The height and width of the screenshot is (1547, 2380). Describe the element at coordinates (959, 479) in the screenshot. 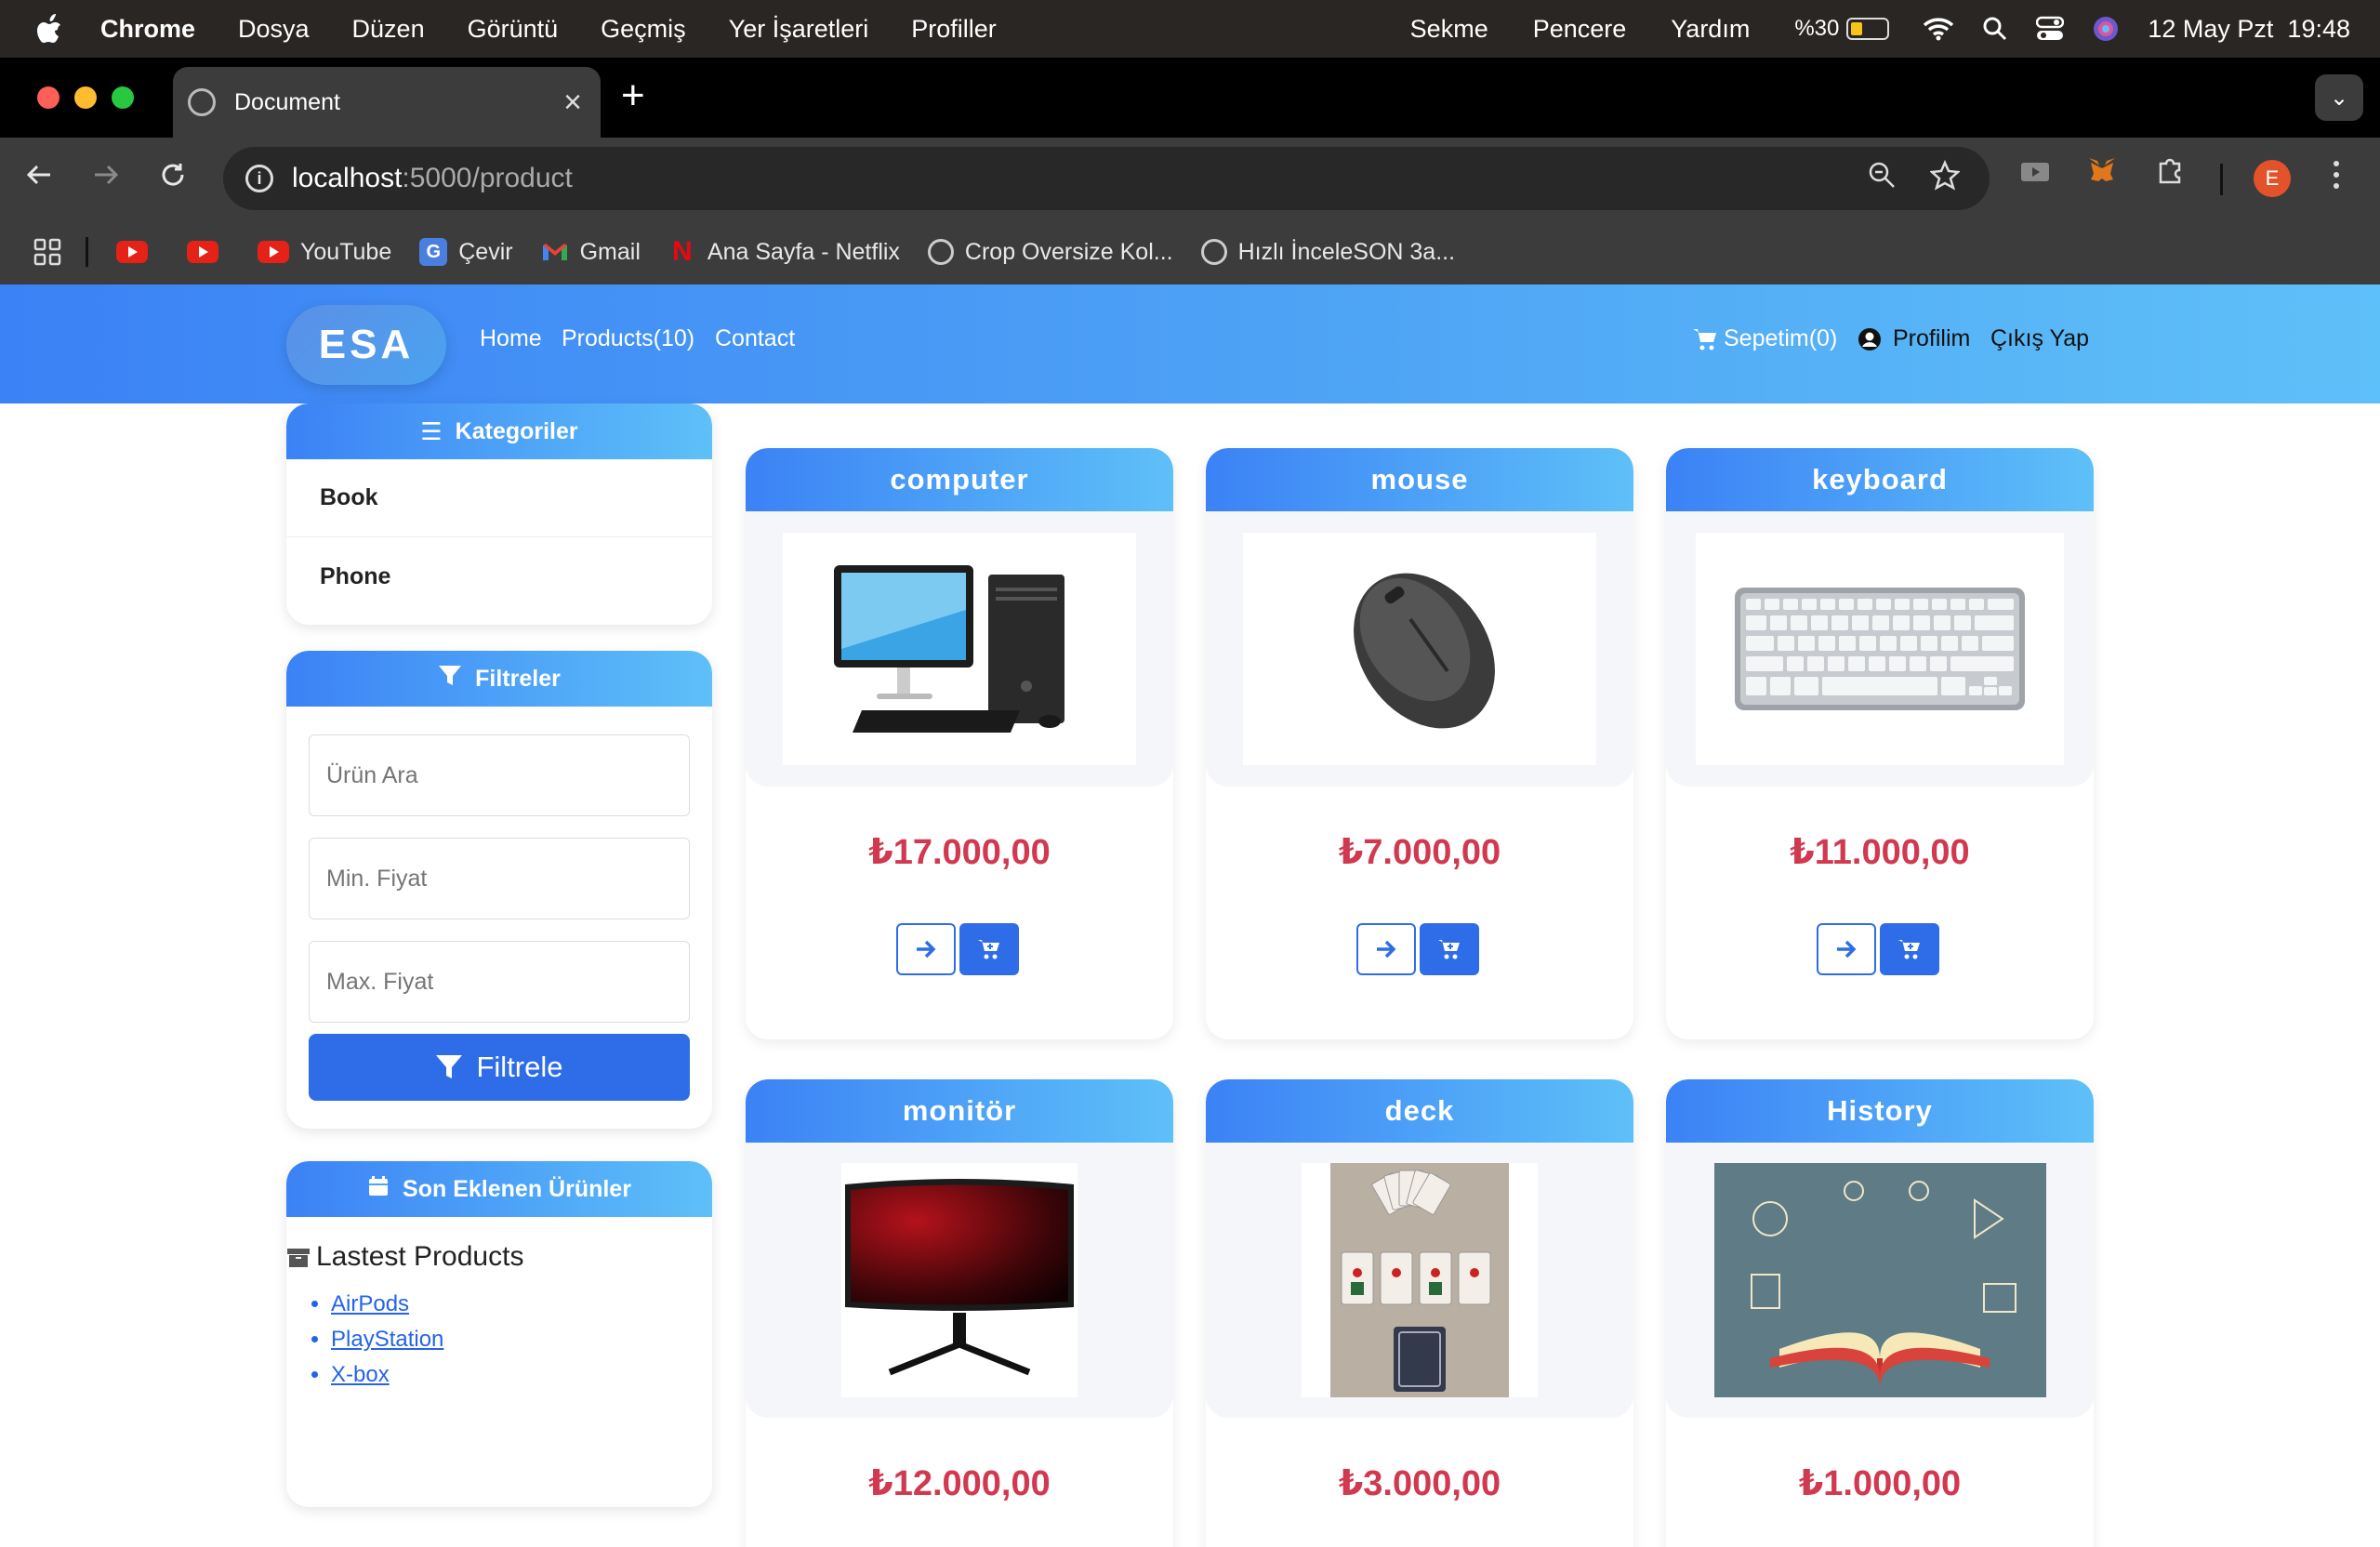

I see `product-title: computer` at that location.